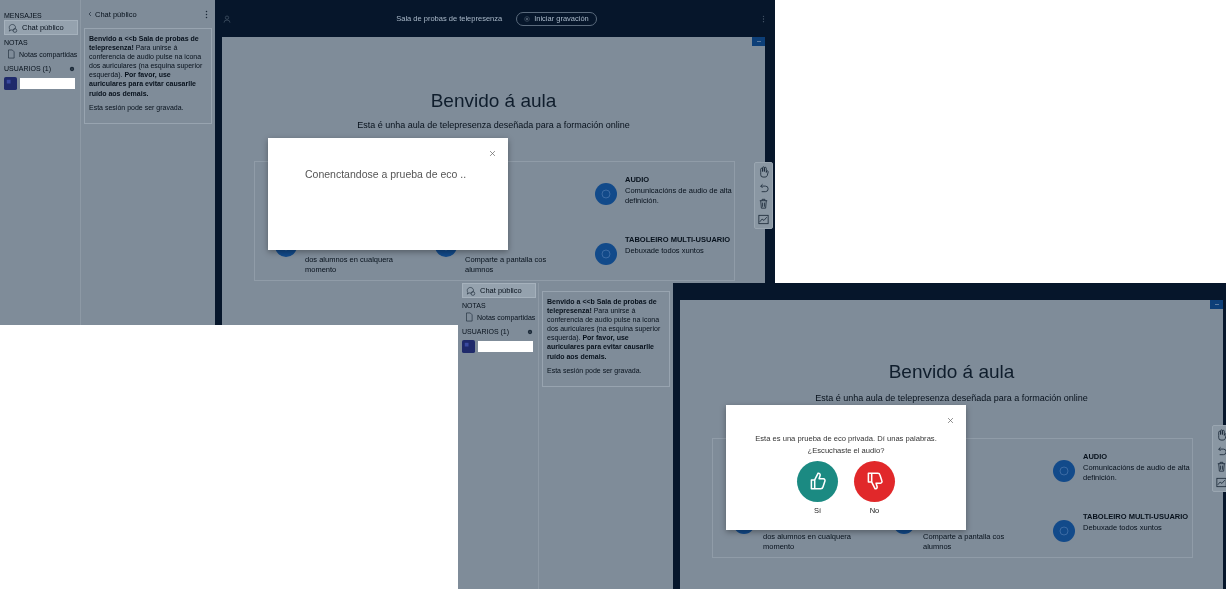 Image resolution: width=1226 pixels, height=589 pixels. I want to click on yes-button, so click(817, 481).